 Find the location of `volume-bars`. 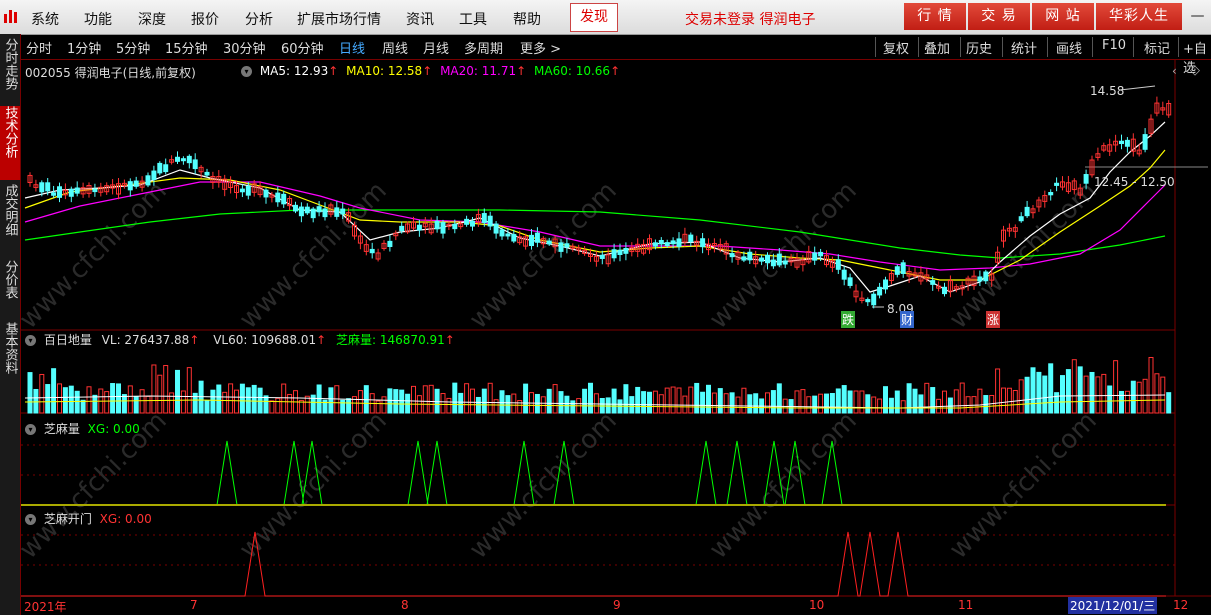

volume-bars is located at coordinates (598, 385).